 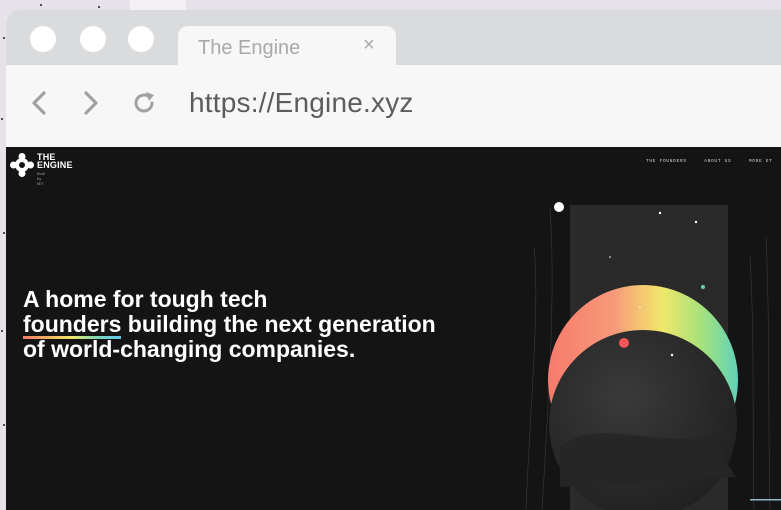 What do you see at coordinates (301, 103) in the screenshot?
I see `url-text: https://Engine.xyz` at bounding box center [301, 103].